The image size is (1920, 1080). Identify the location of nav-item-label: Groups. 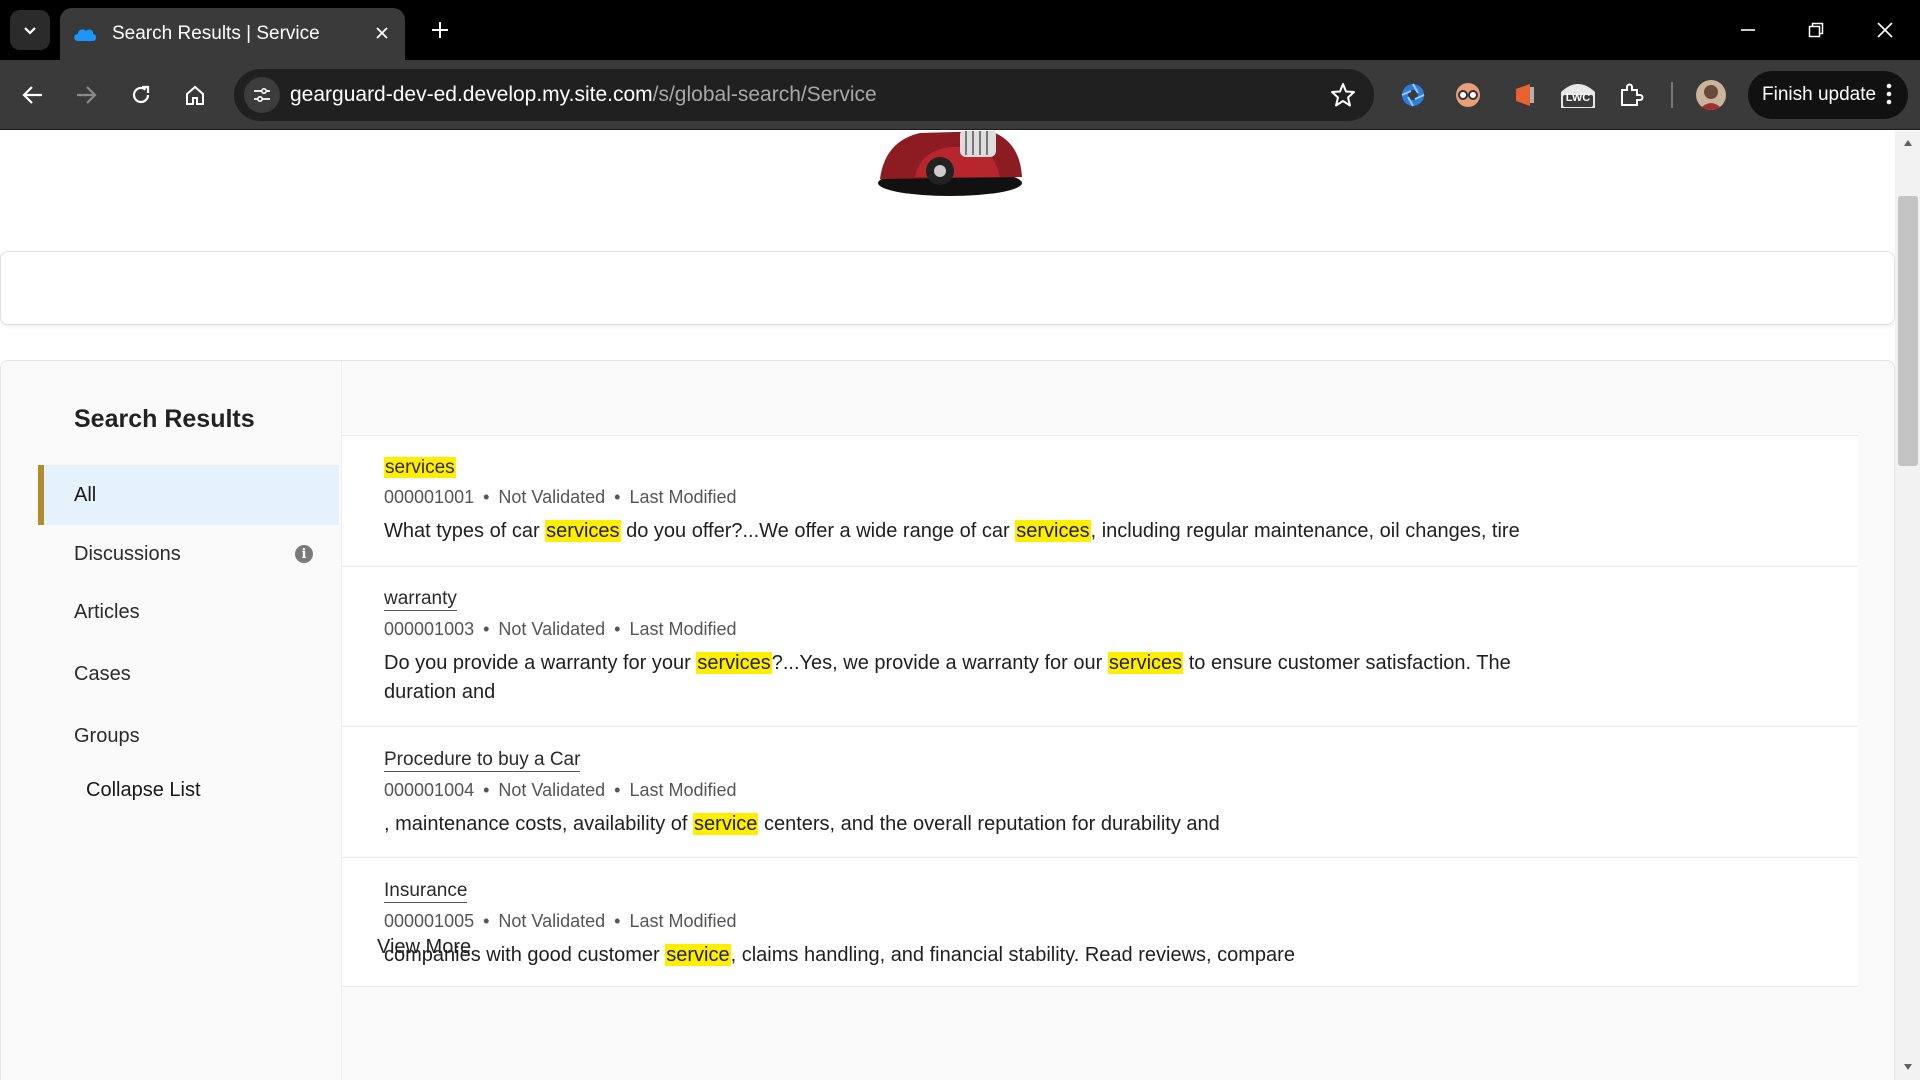
(107, 735).